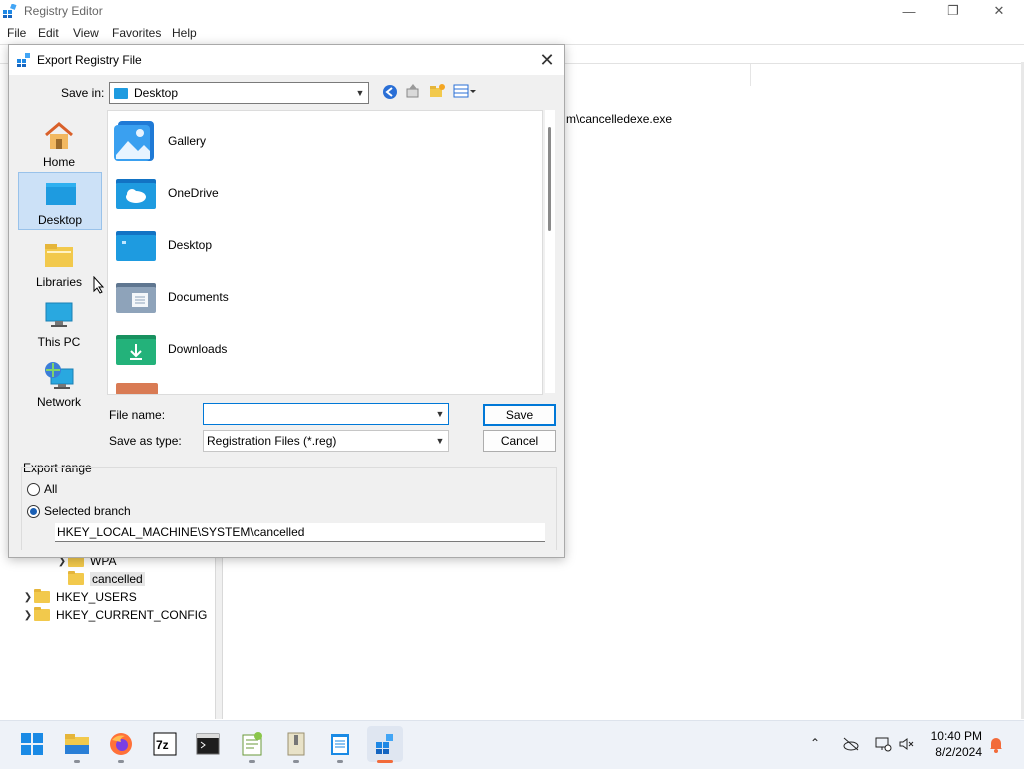  What do you see at coordinates (48, 33) in the screenshot?
I see `menu-edit: Edit` at bounding box center [48, 33].